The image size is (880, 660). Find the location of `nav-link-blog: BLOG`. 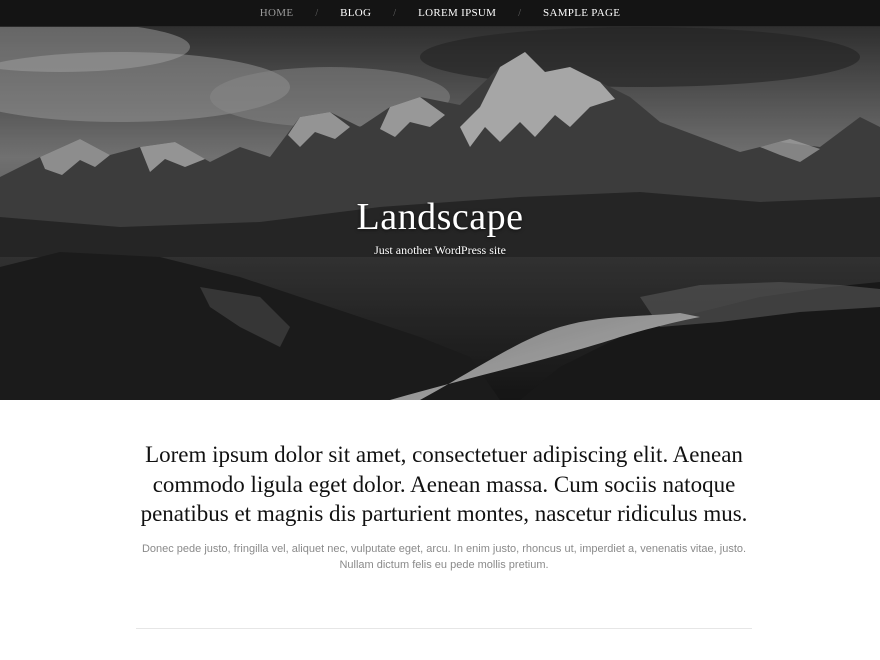

nav-link-blog: BLOG is located at coordinates (355, 13).